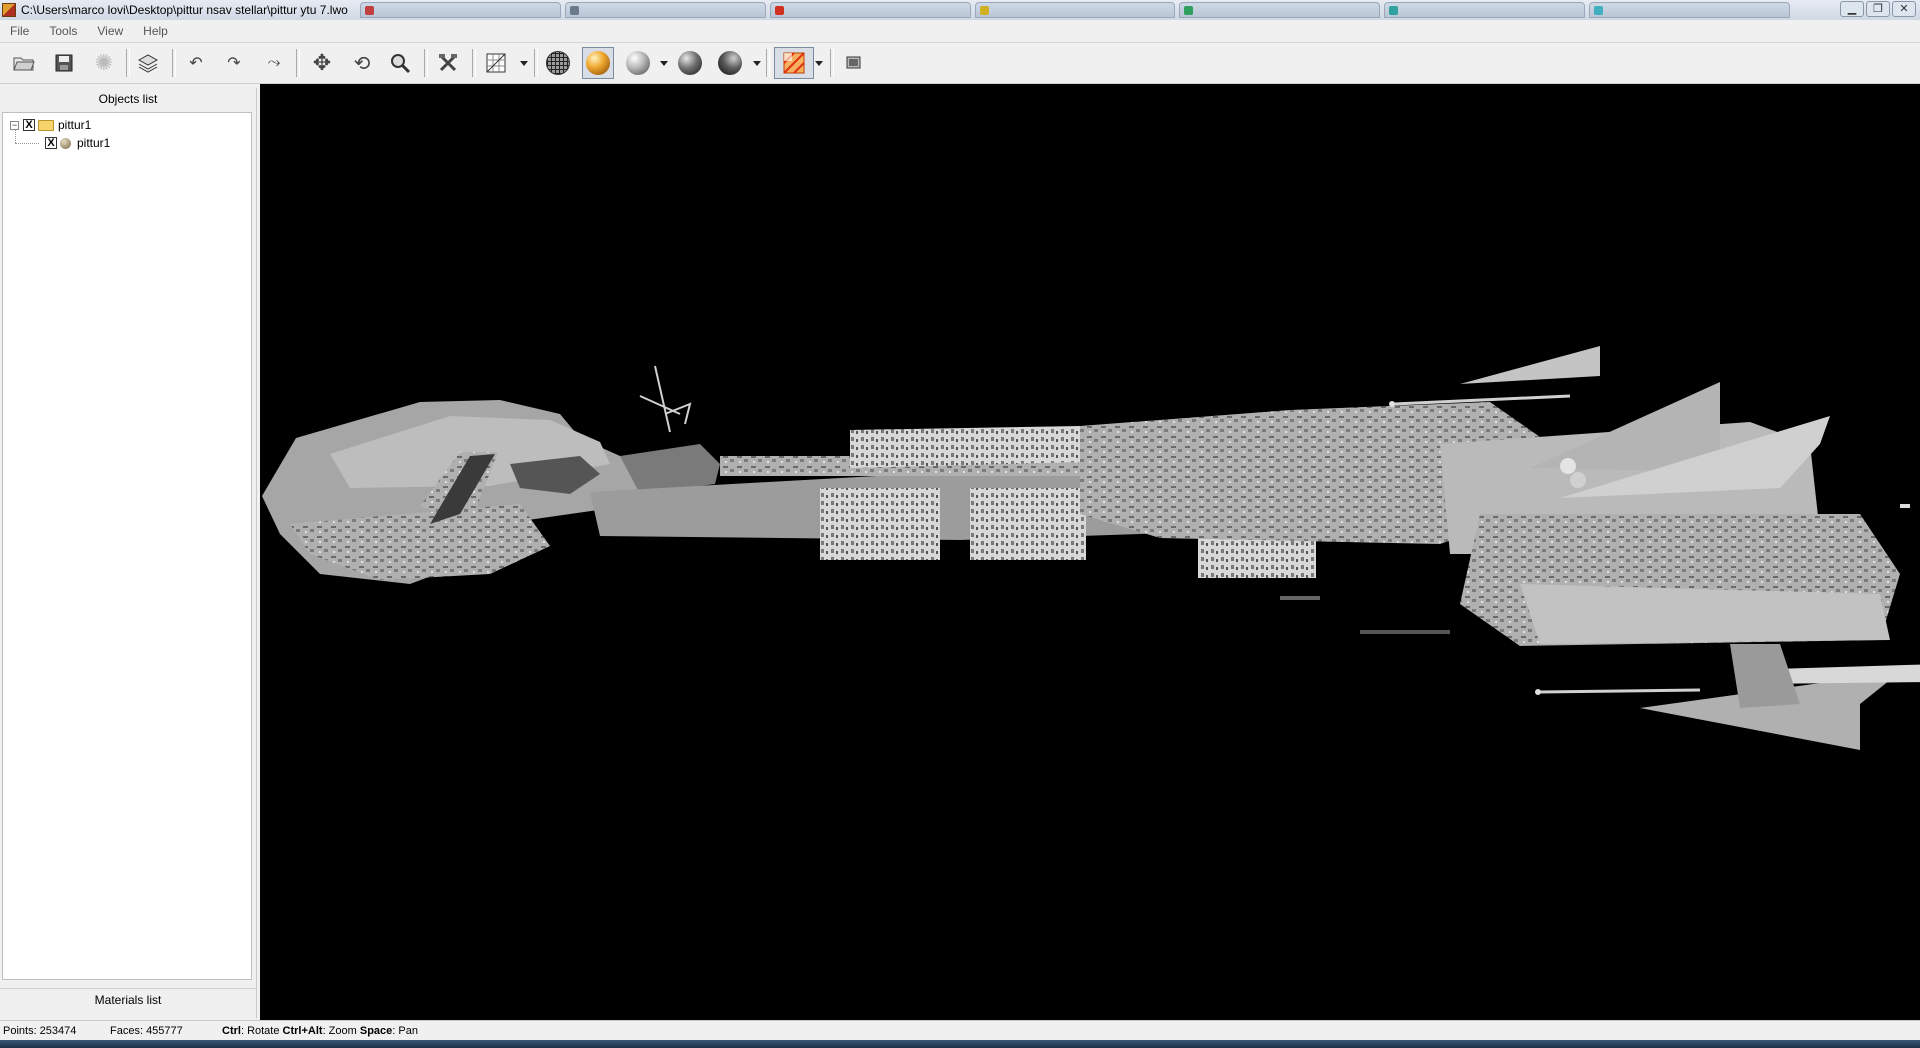 This screenshot has height=1048, width=1920. Describe the element at coordinates (960, 63) in the screenshot. I see `toolbar: ✺ ↶ ↷ ⤳ ✥ ⟲` at that location.